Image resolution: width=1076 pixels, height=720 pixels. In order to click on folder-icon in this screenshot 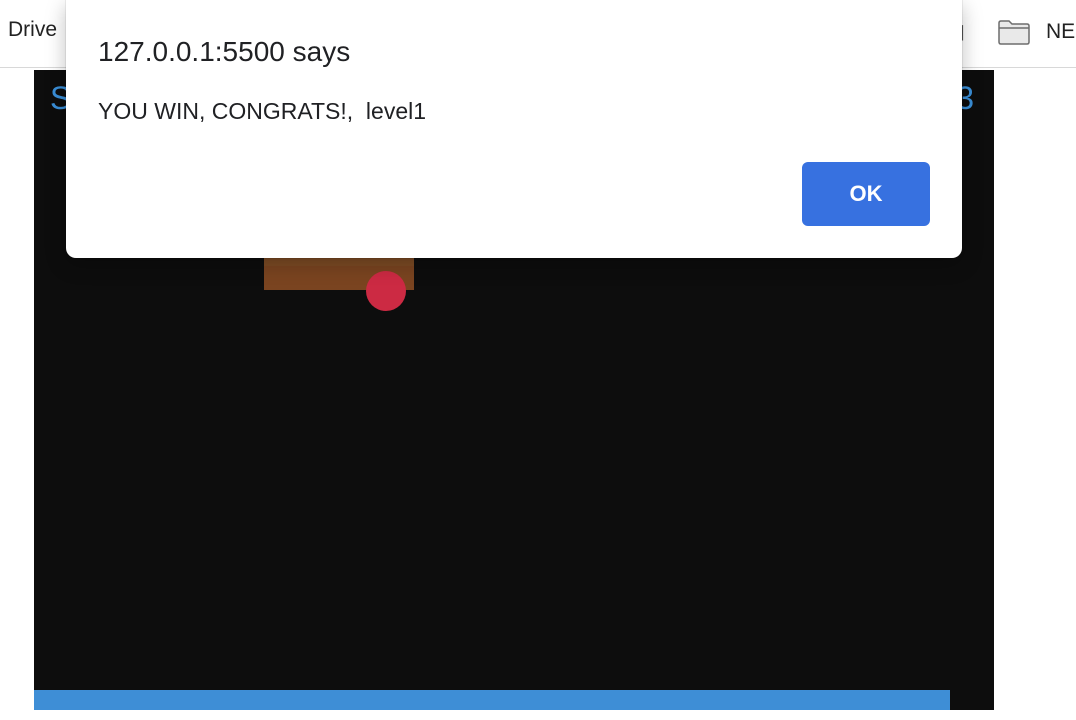, I will do `click(1014, 32)`.